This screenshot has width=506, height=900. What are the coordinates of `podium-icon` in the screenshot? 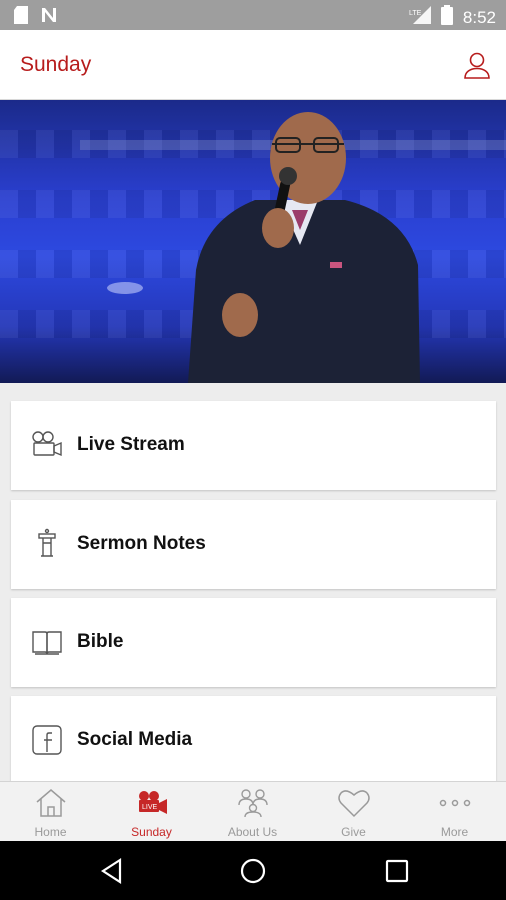 It's located at (47, 544).